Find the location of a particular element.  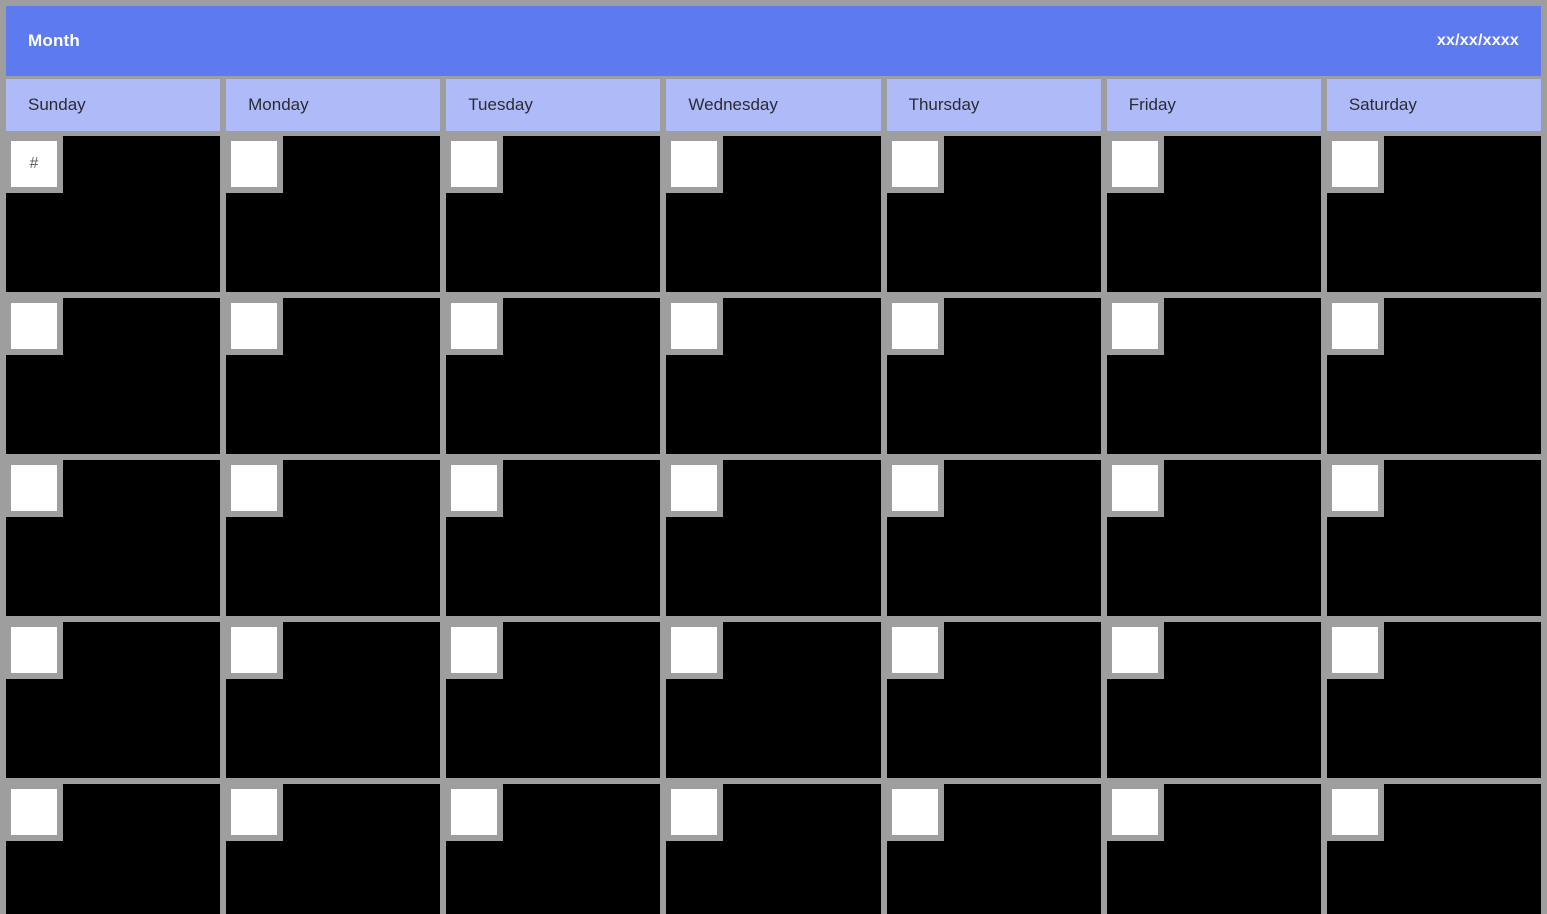

calendar-day-cell: # is located at coordinates (113, 214).